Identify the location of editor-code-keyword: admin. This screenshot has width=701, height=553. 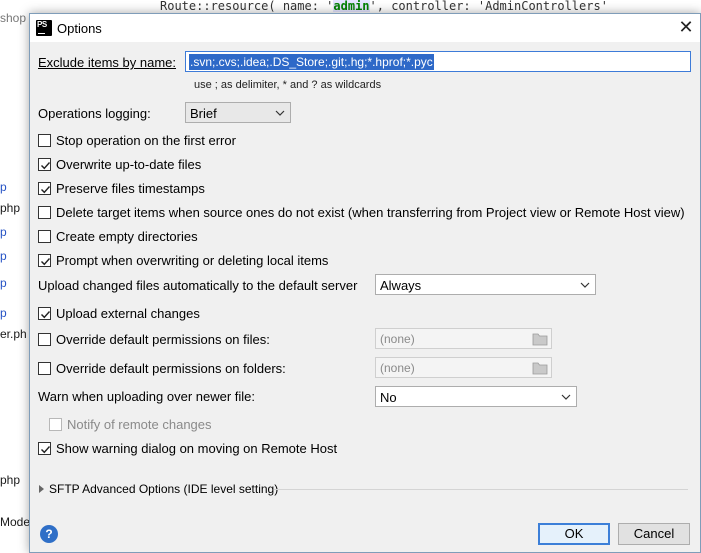
(351, 6).